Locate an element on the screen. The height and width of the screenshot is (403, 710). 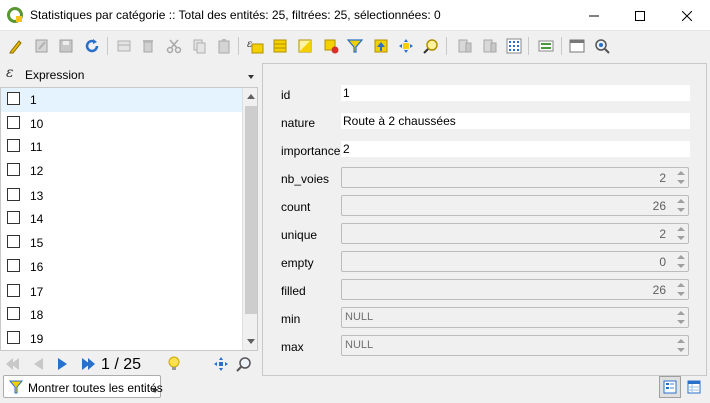
vertical-scrollbar is located at coordinates (249, 219).